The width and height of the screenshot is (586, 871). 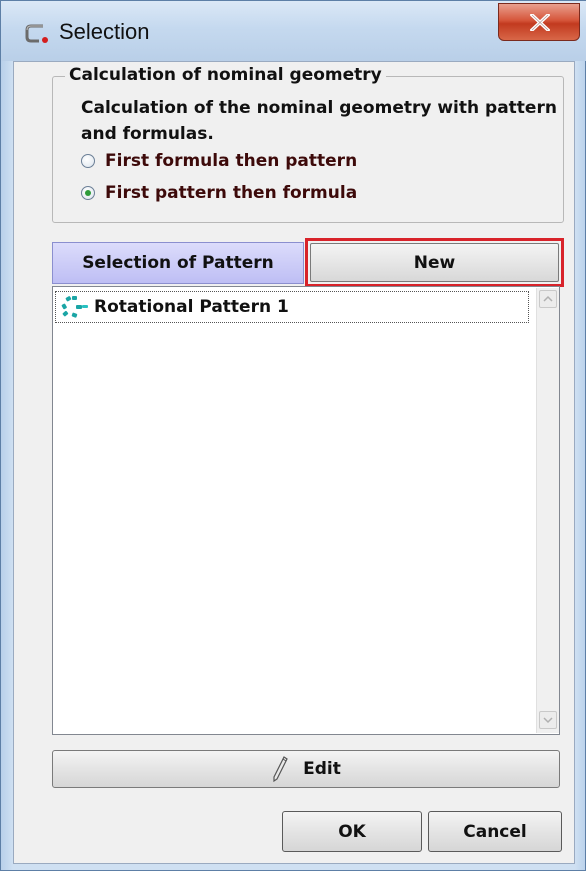 I want to click on radio-formula-first, so click(x=88, y=161).